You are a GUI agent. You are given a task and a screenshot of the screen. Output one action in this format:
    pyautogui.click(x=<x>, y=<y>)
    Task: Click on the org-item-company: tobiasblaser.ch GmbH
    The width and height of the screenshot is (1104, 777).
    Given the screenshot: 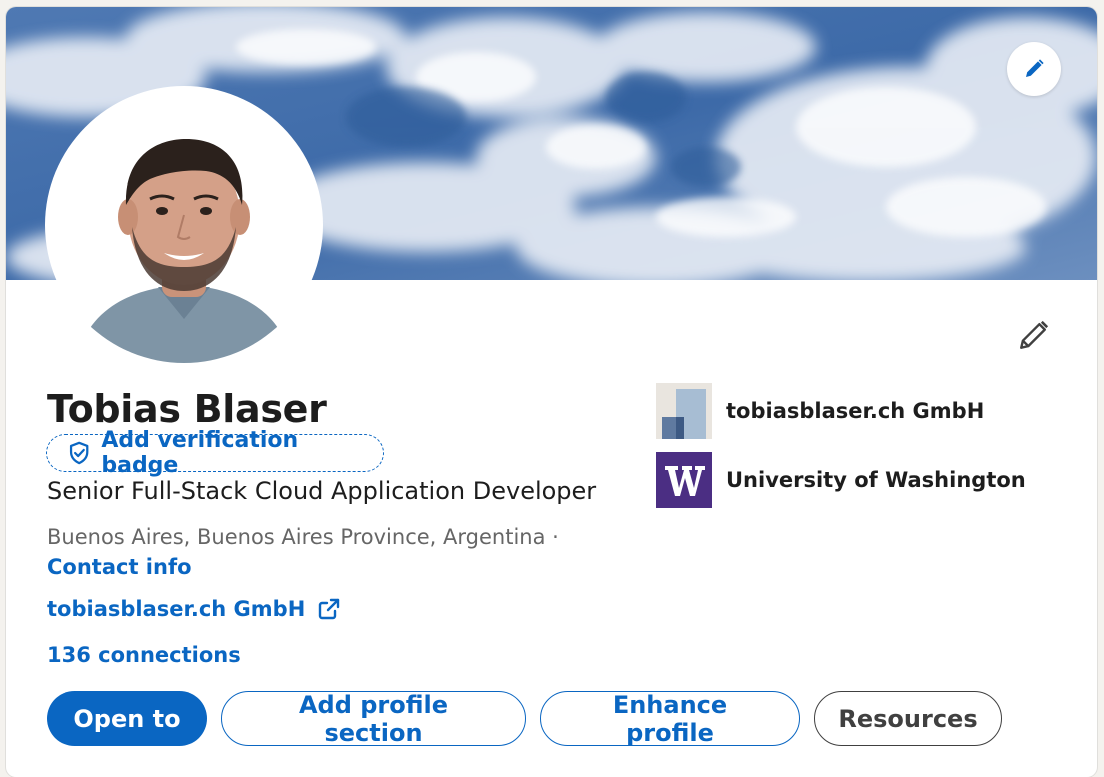 What is the action you would take?
    pyautogui.click(x=820, y=411)
    